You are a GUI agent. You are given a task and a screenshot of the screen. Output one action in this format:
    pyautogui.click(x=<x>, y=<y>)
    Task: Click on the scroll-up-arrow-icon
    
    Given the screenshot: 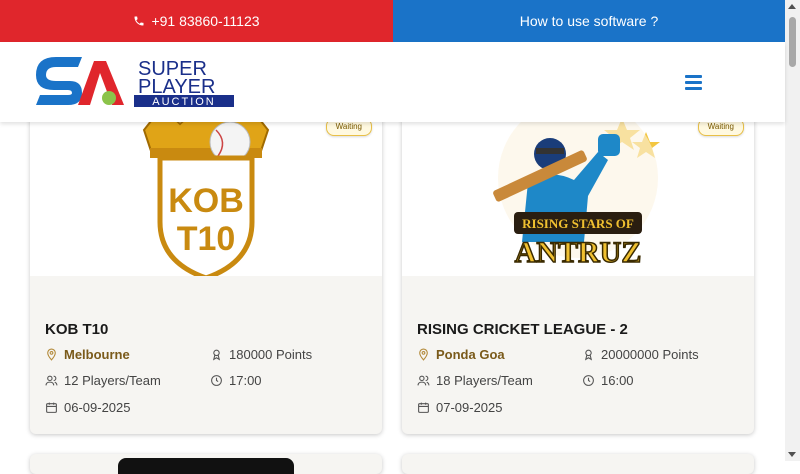 What is the action you would take?
    pyautogui.click(x=792, y=6)
    